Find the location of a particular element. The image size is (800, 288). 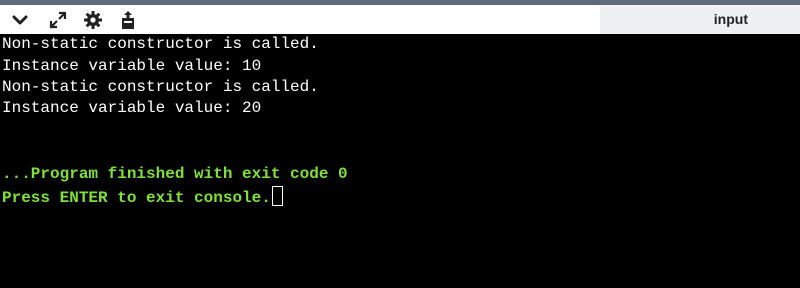

gear-icon is located at coordinates (93, 20).